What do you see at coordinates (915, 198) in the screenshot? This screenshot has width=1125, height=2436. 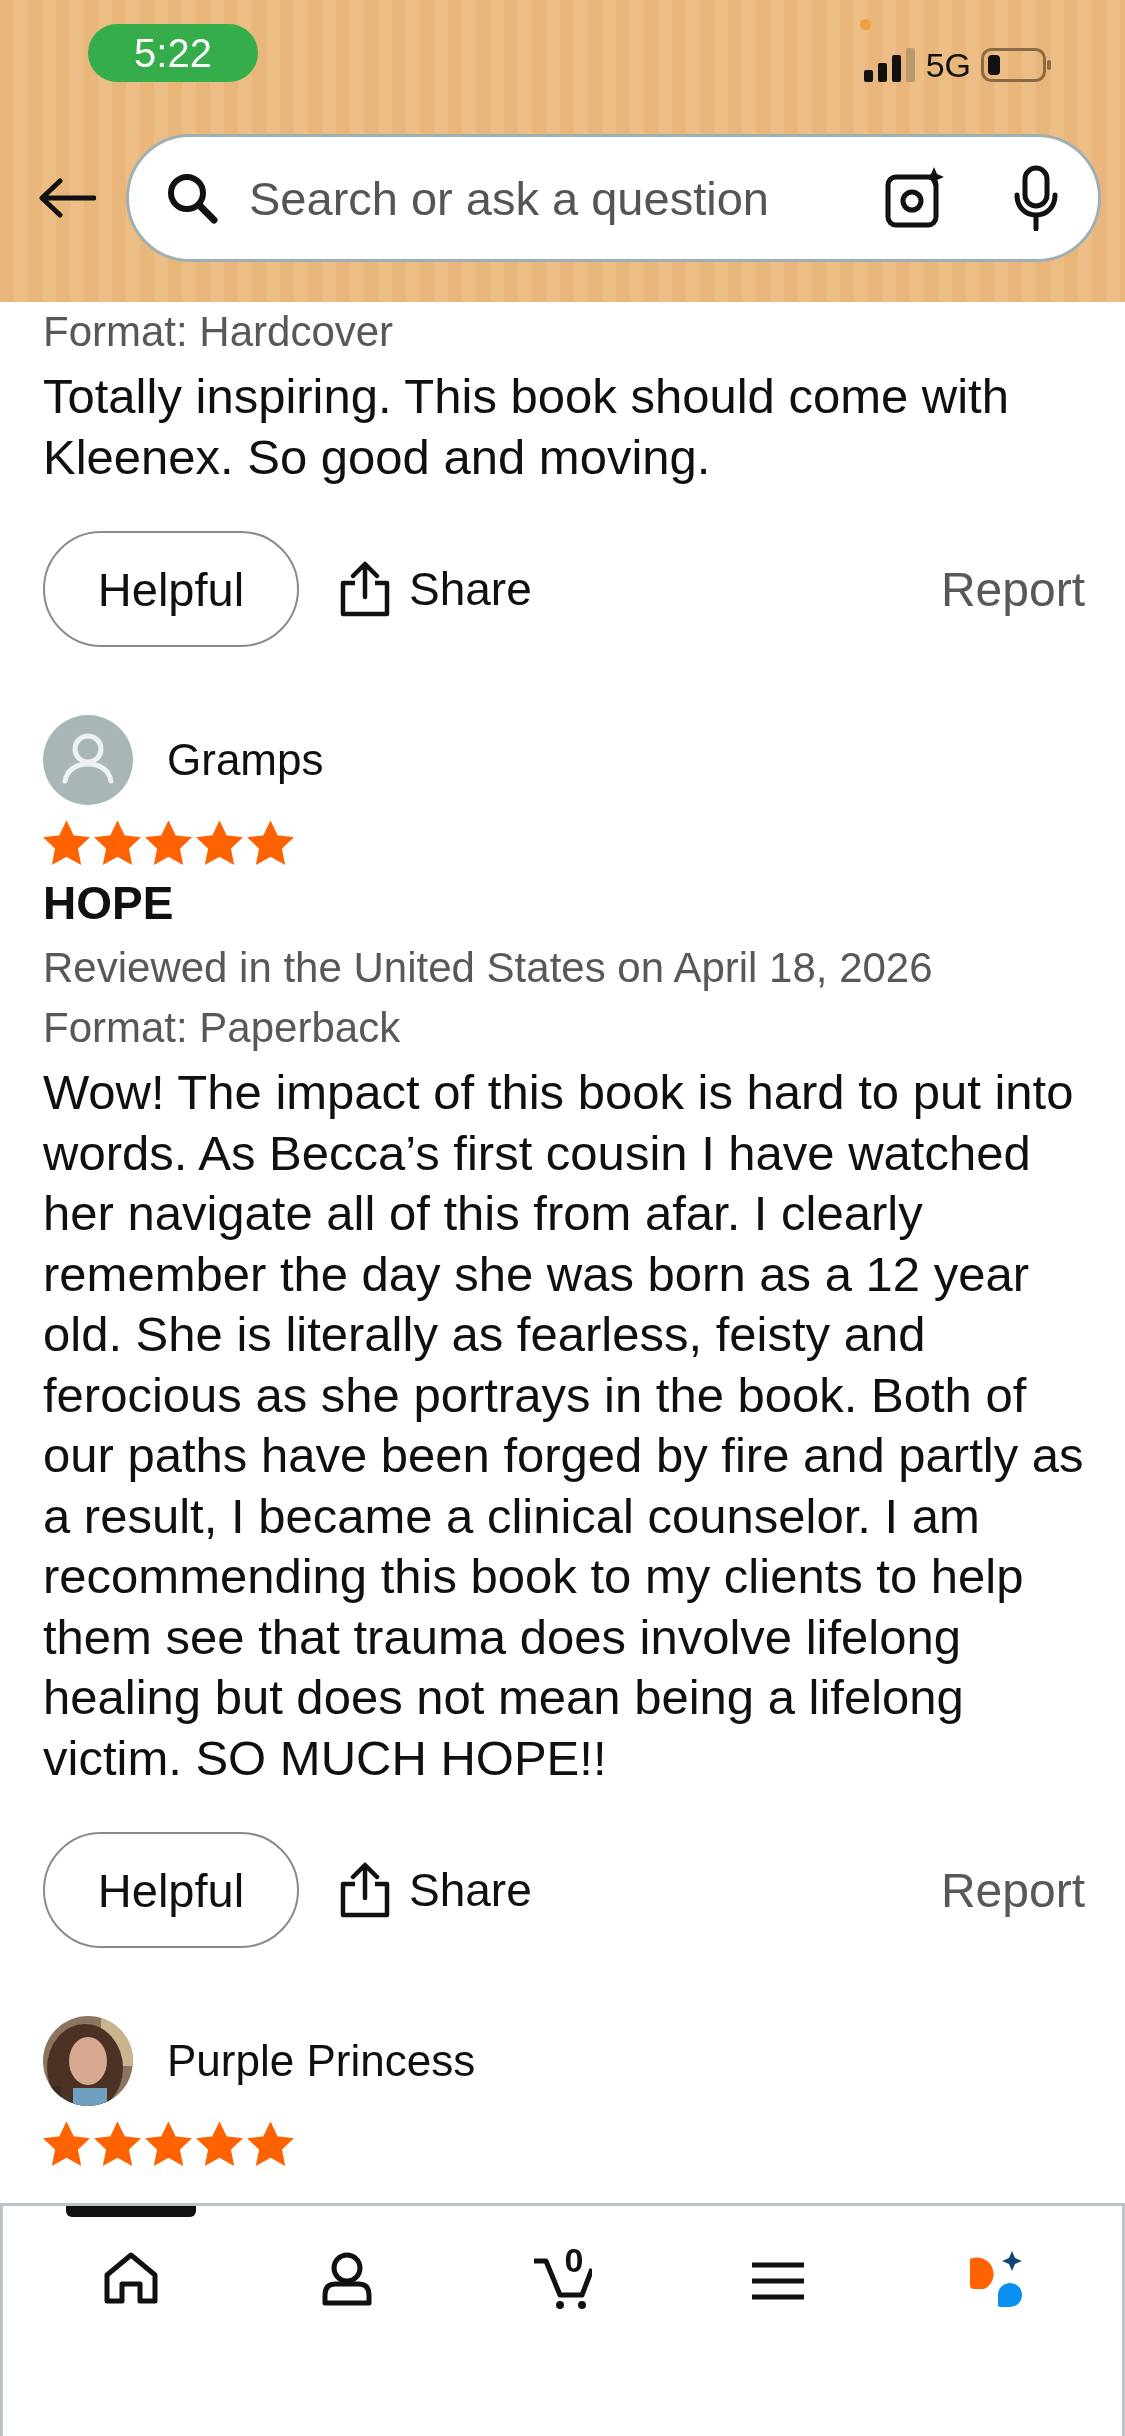 I see `camera-search-icon` at bounding box center [915, 198].